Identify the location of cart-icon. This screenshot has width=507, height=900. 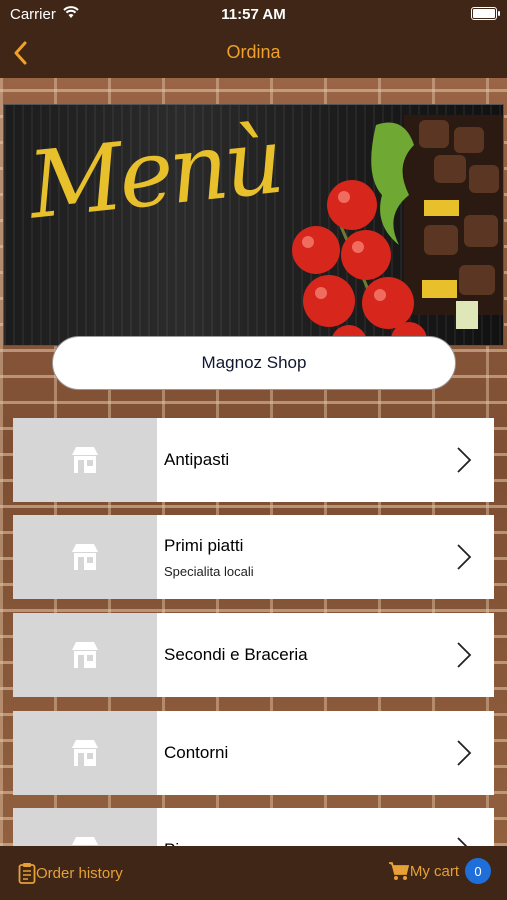
(398, 871).